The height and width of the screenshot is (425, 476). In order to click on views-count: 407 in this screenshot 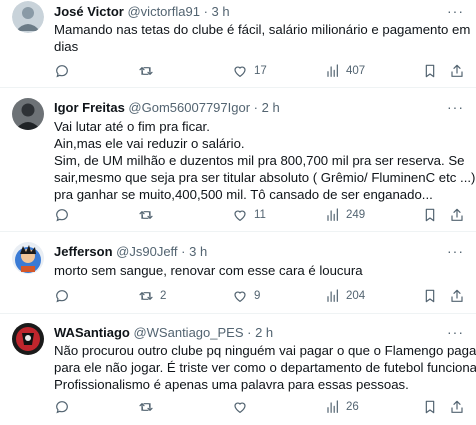, I will do `click(356, 71)`.